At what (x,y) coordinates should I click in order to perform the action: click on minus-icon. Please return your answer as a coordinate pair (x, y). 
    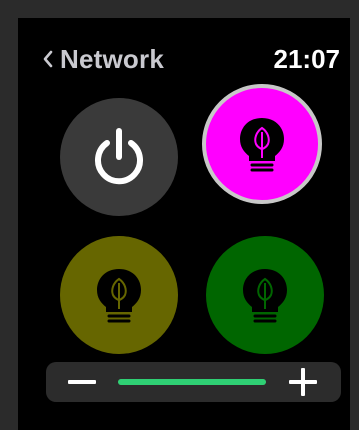
    Looking at the image, I should click on (82, 382).